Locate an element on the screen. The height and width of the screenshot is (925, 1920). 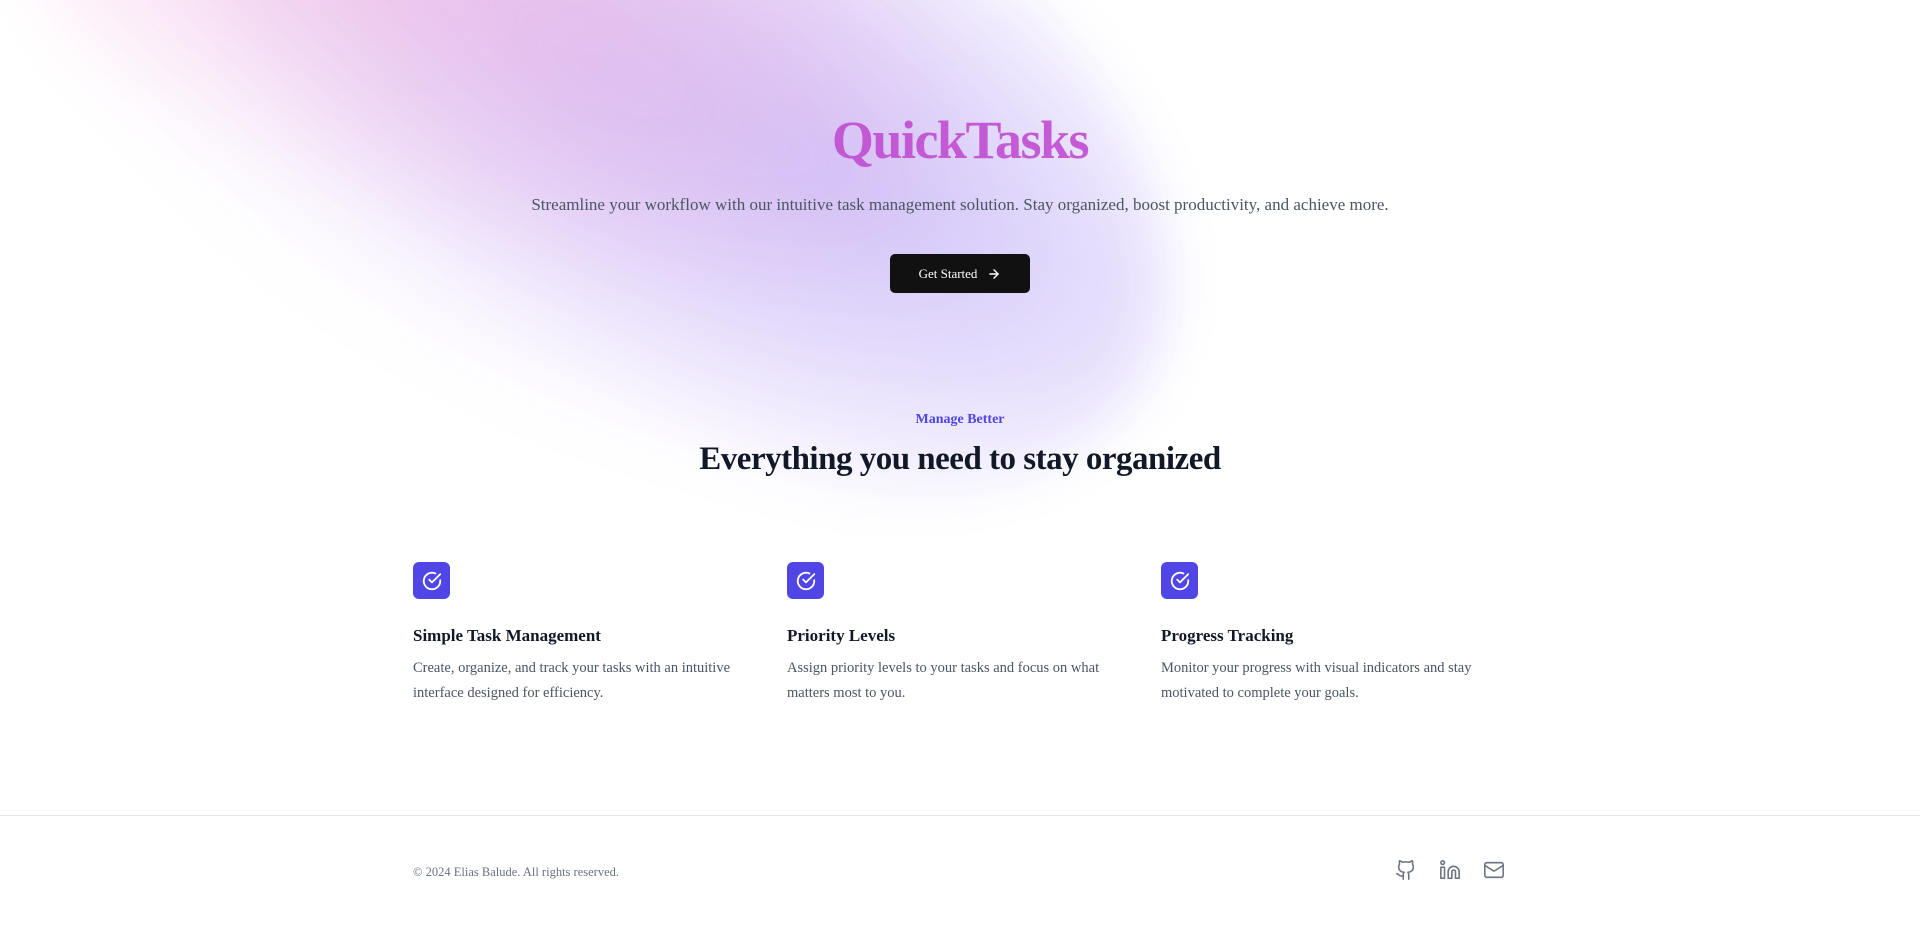
github-icon is located at coordinates (1407, 871).